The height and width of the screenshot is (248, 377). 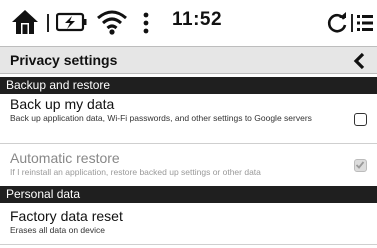 I want to click on back-button, so click(x=360, y=61).